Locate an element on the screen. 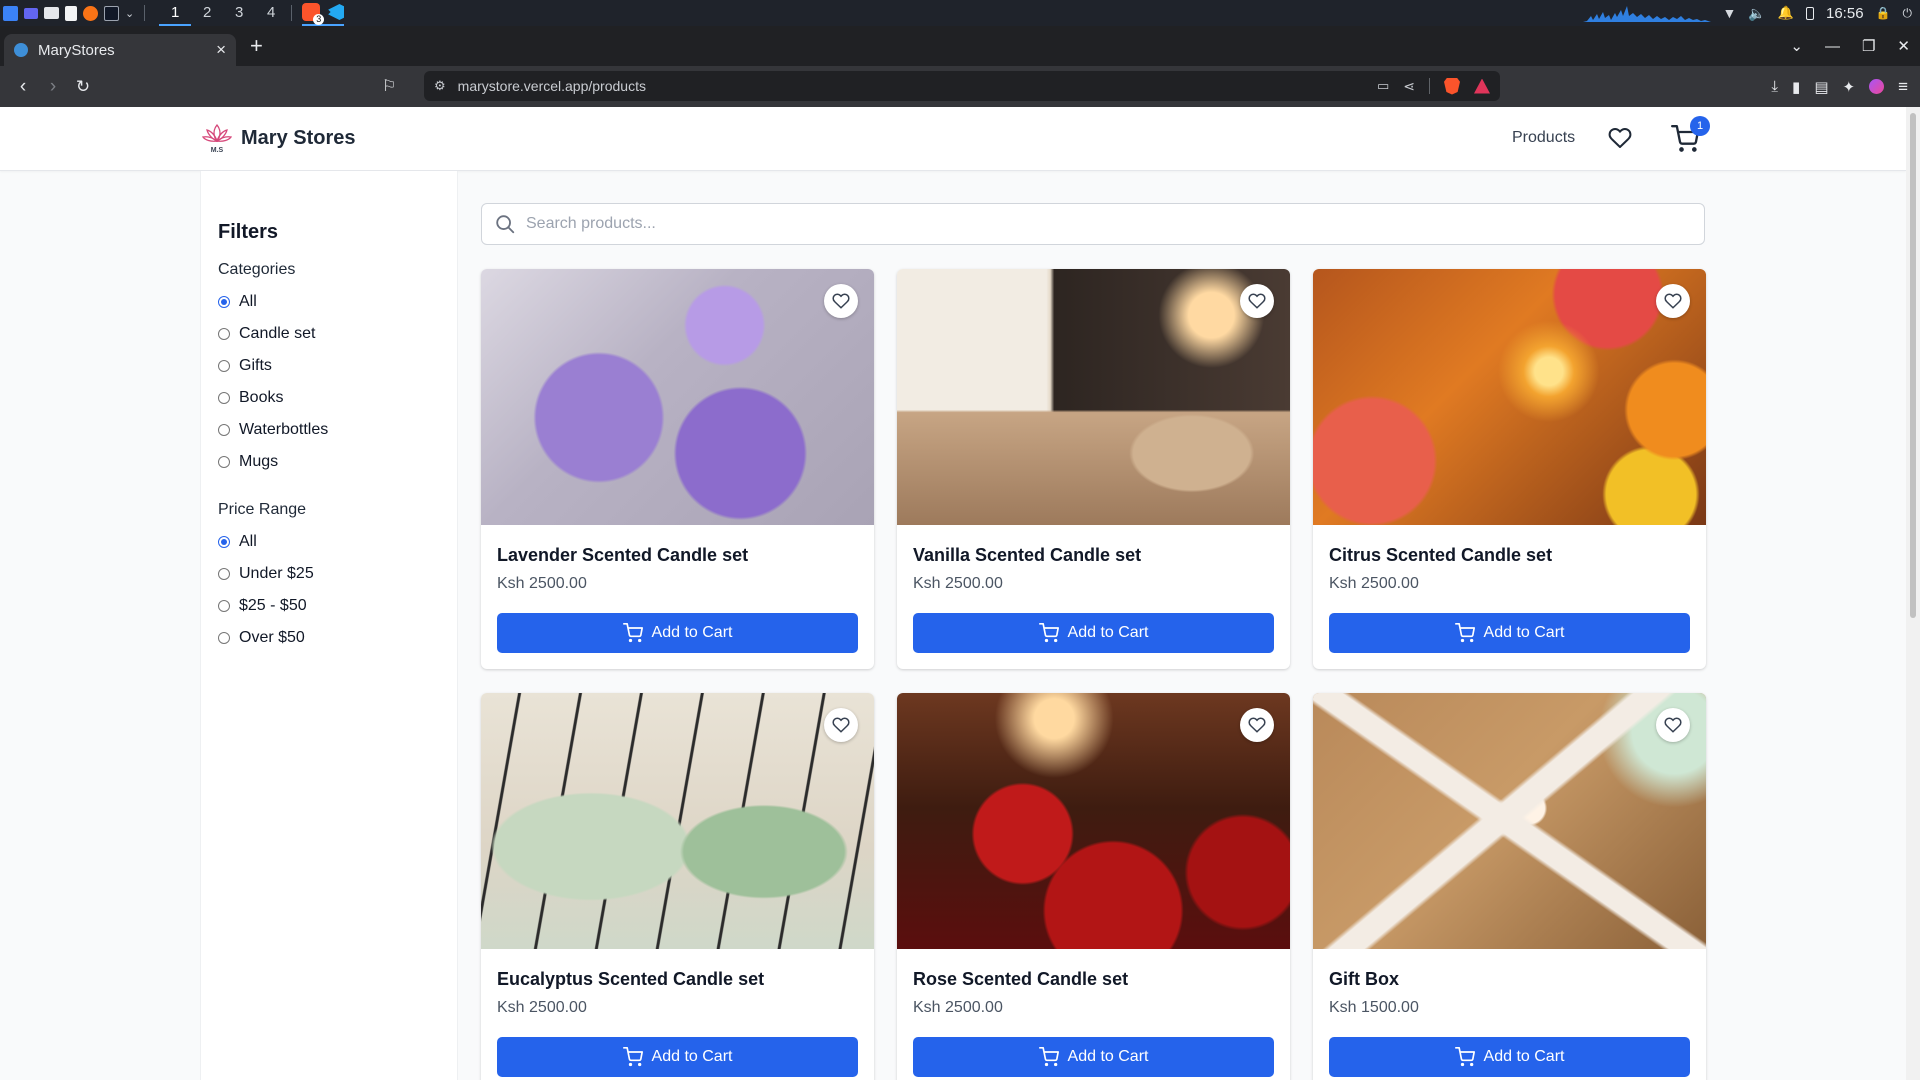 This screenshot has height=1080, width=1920. site-settings-icon: ⚙ is located at coordinates (440, 86).